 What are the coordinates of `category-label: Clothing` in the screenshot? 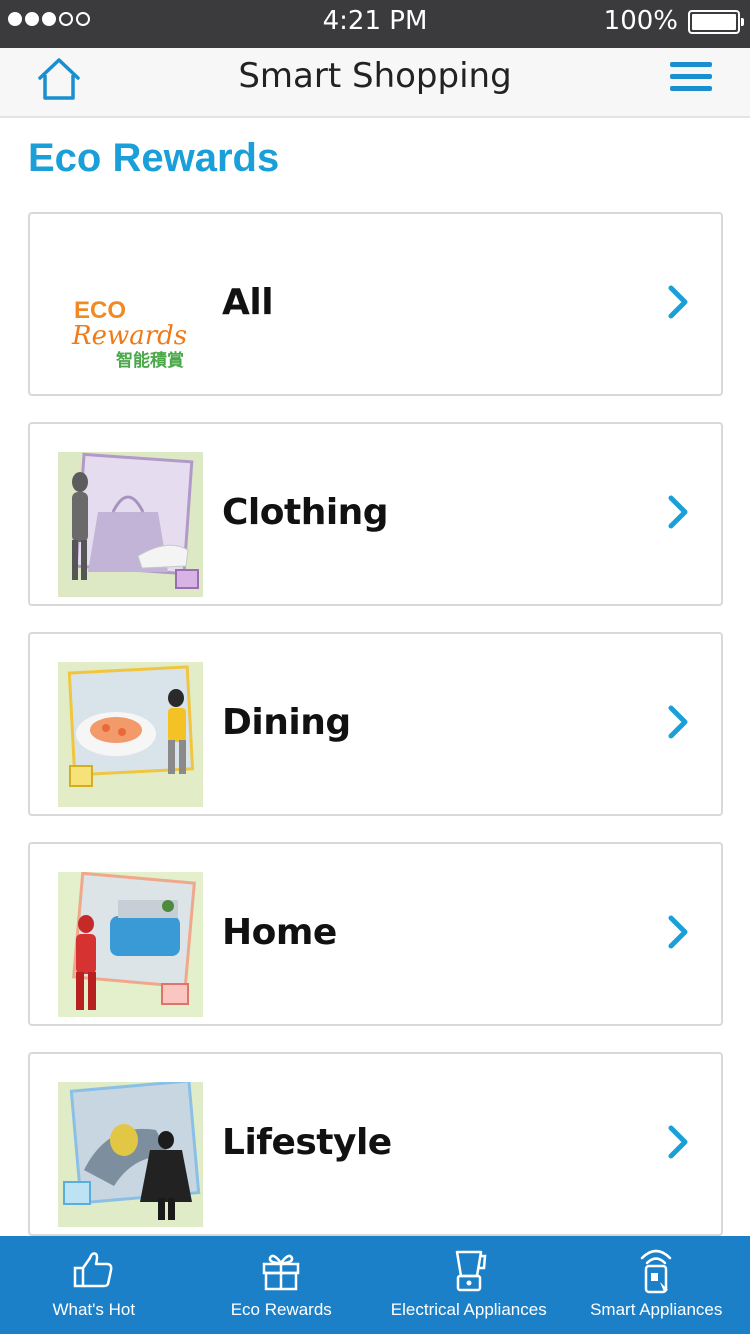 It's located at (305, 512).